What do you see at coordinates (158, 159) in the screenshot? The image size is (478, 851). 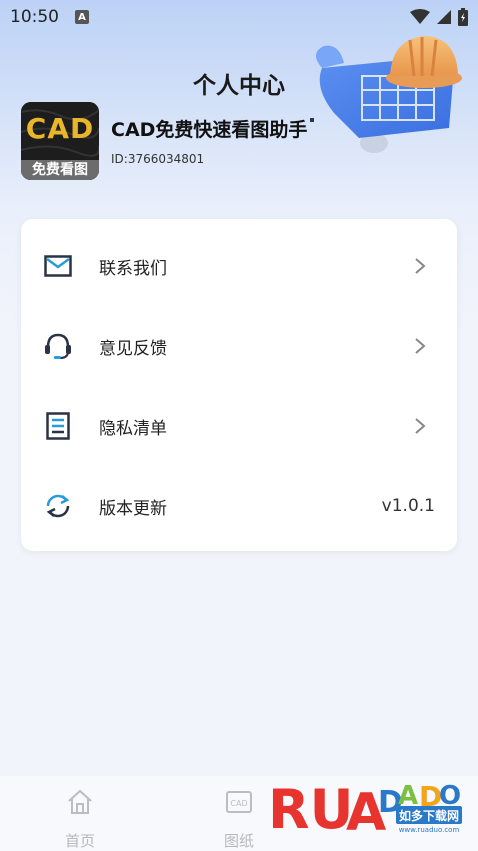 I see `user-id: ID:3766034801` at bounding box center [158, 159].